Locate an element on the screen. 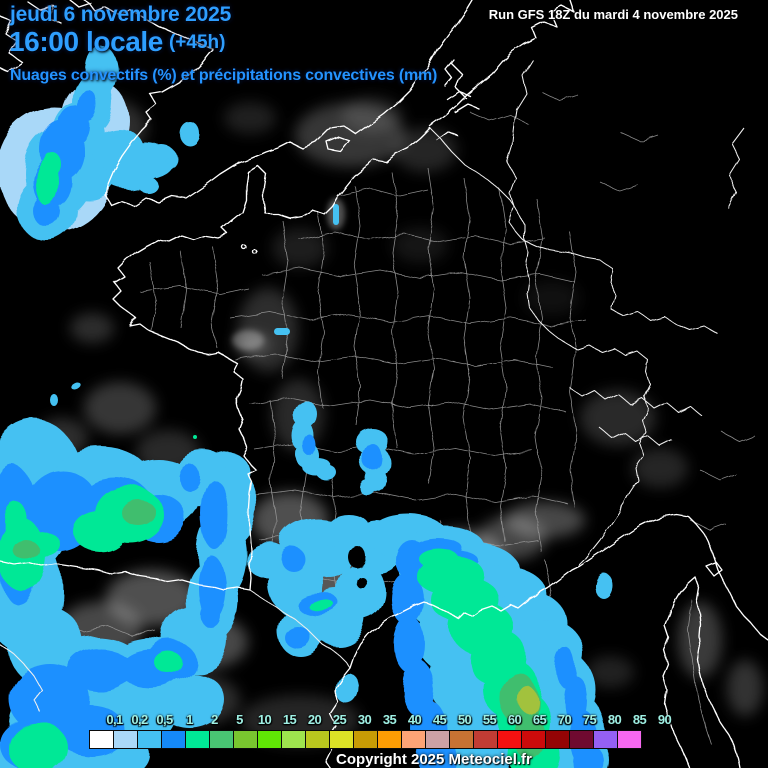 This screenshot has width=768, height=768. forecast-date: jeudi 6 novembre 2025 is located at coordinates (121, 14).